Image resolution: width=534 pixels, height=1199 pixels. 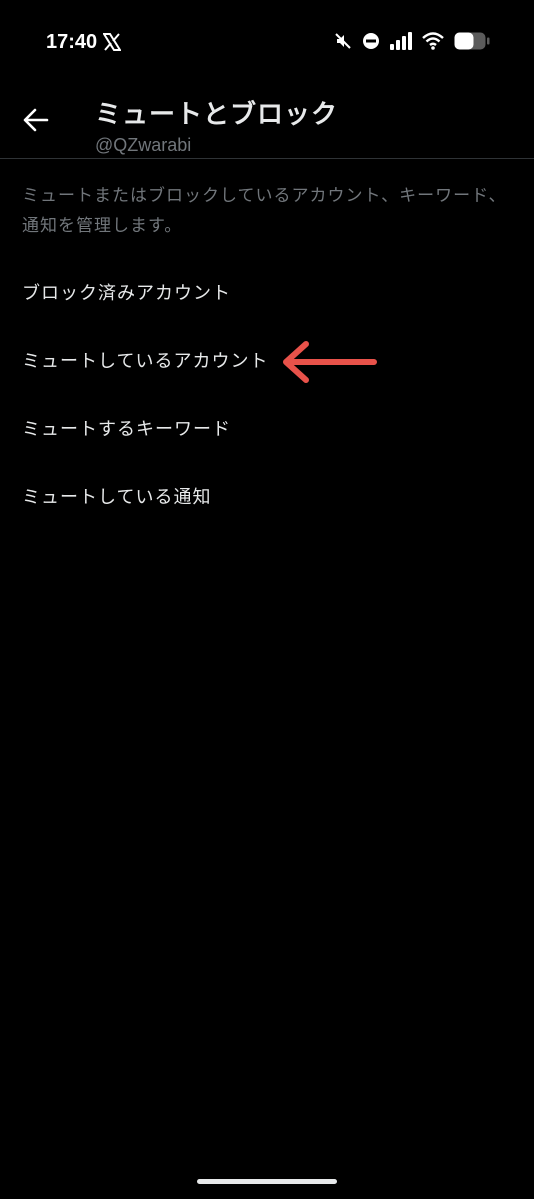 What do you see at coordinates (217, 115) in the screenshot?
I see `page-title: ミュートとブロック` at bounding box center [217, 115].